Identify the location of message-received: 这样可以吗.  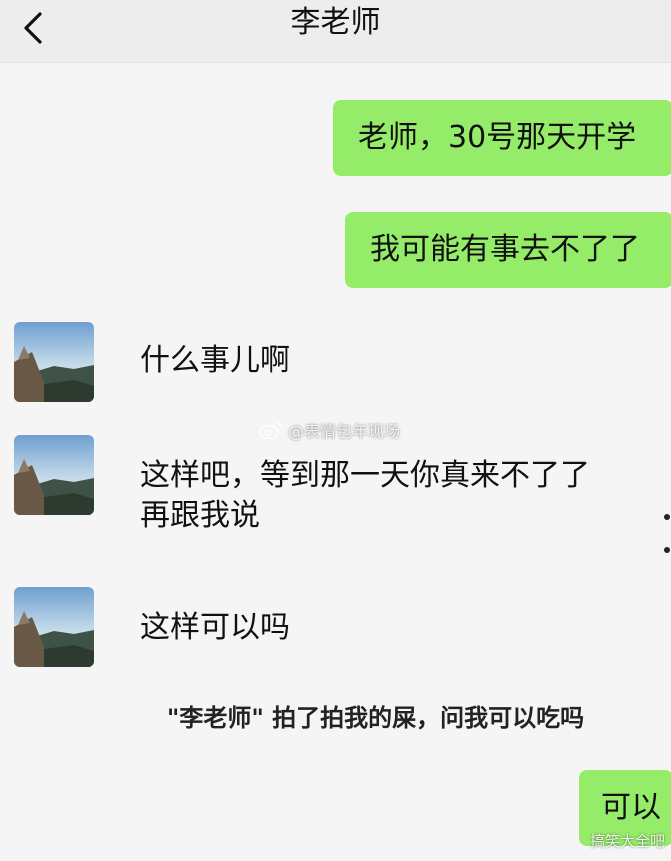
(215, 628).